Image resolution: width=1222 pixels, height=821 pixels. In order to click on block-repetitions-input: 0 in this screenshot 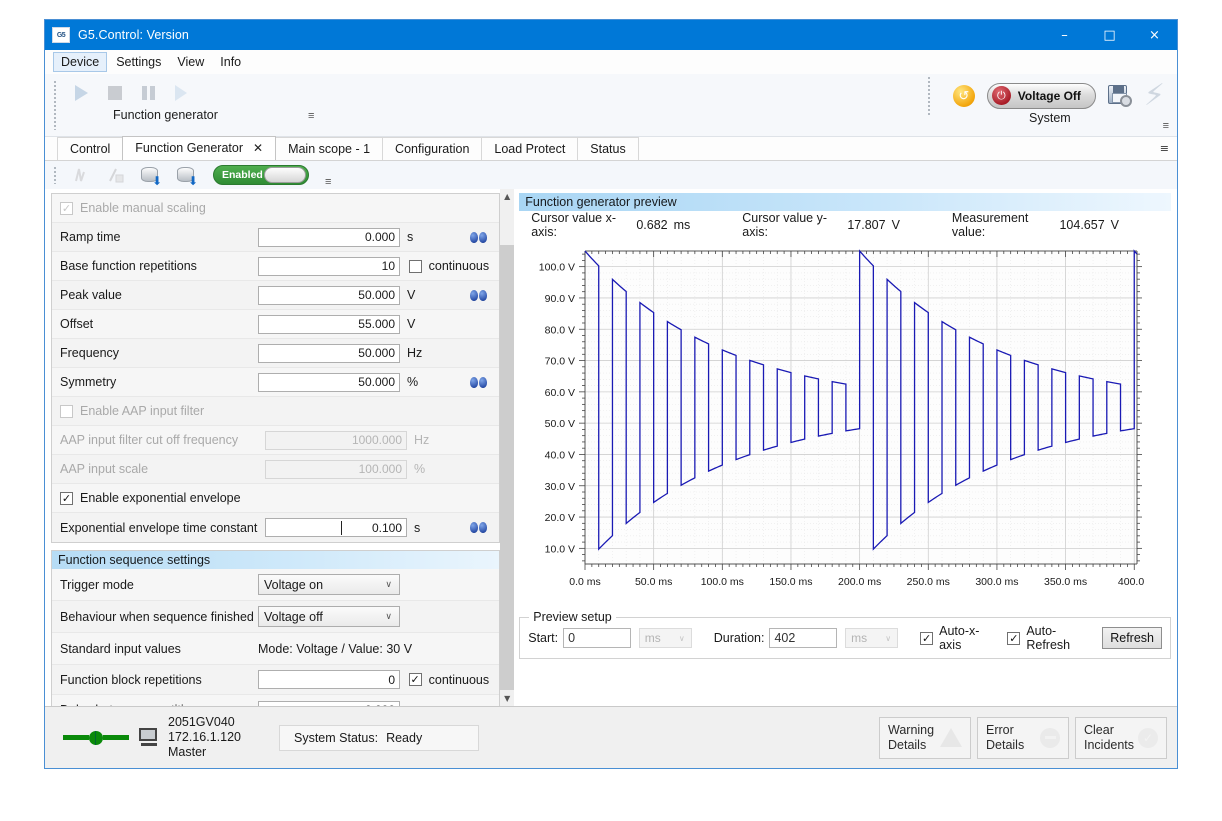, I will do `click(329, 679)`.